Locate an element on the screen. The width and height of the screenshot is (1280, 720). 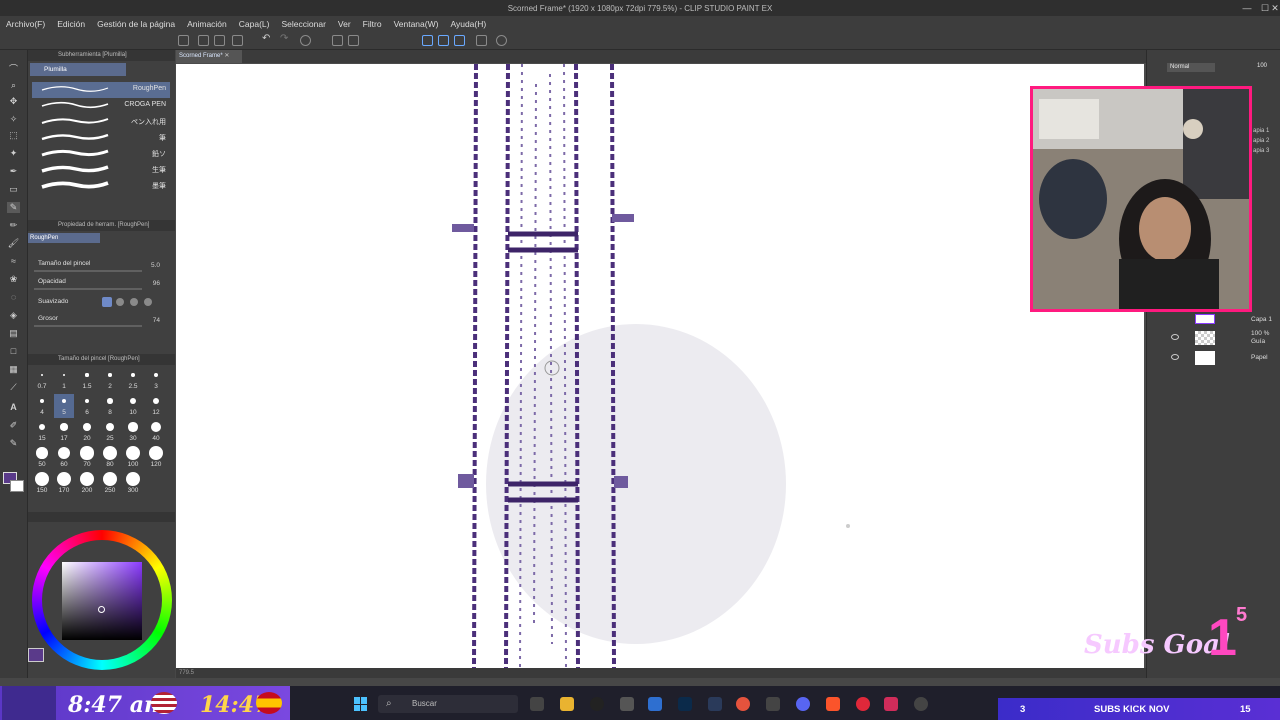
move-icon: ✥ is located at coordinates (13, 101).